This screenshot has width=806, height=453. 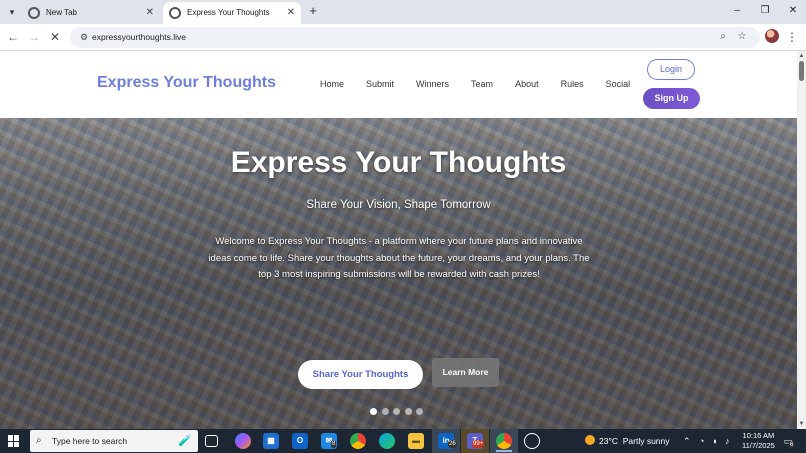 What do you see at coordinates (646, 441) in the screenshot?
I see `weather-text: Partly sunny` at bounding box center [646, 441].